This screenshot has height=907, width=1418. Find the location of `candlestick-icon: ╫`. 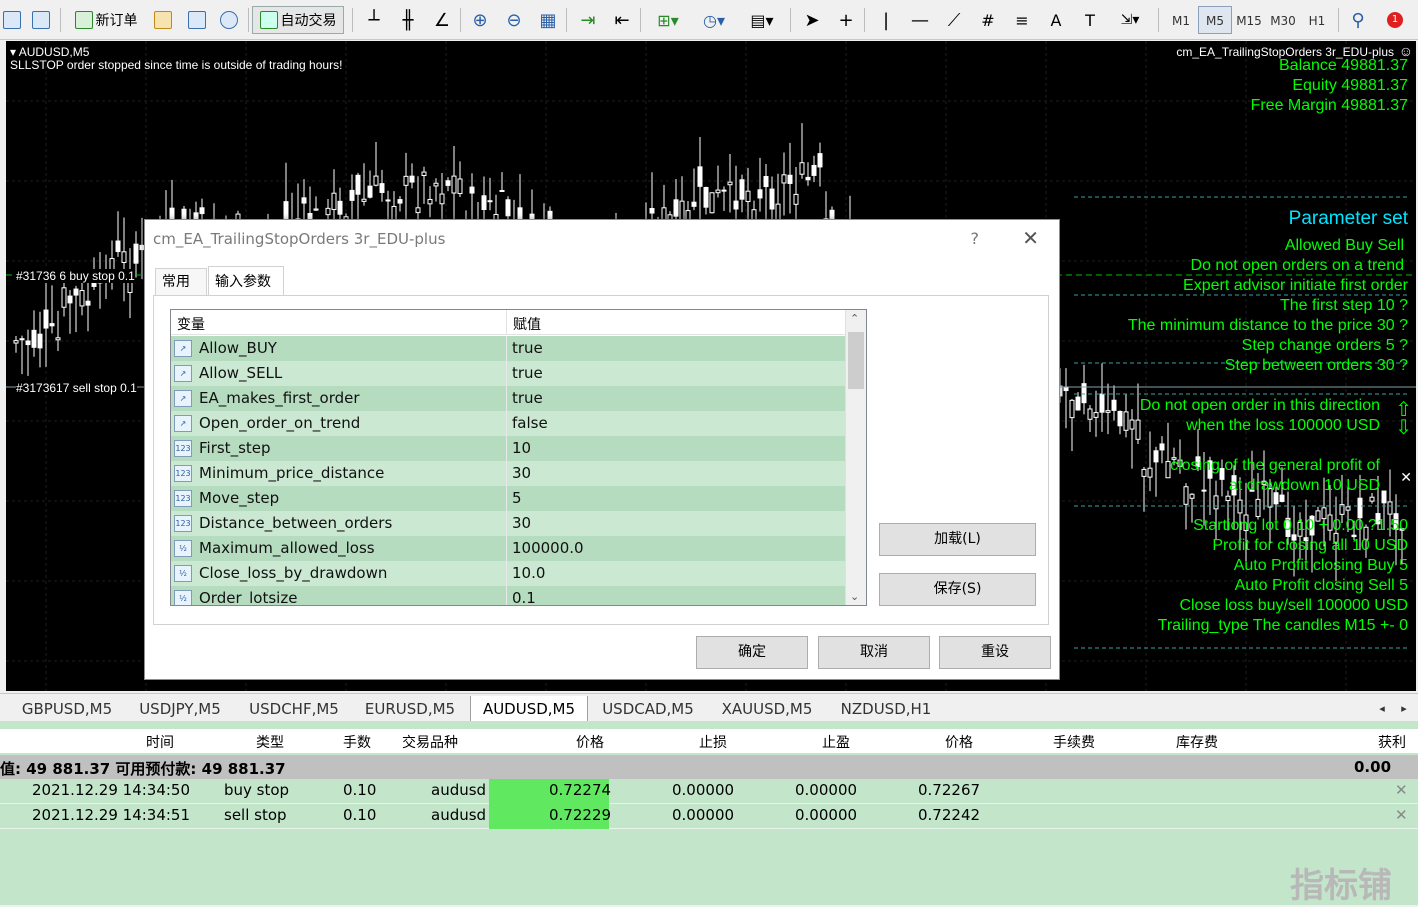

candlestick-icon: ╫ is located at coordinates (408, 20).